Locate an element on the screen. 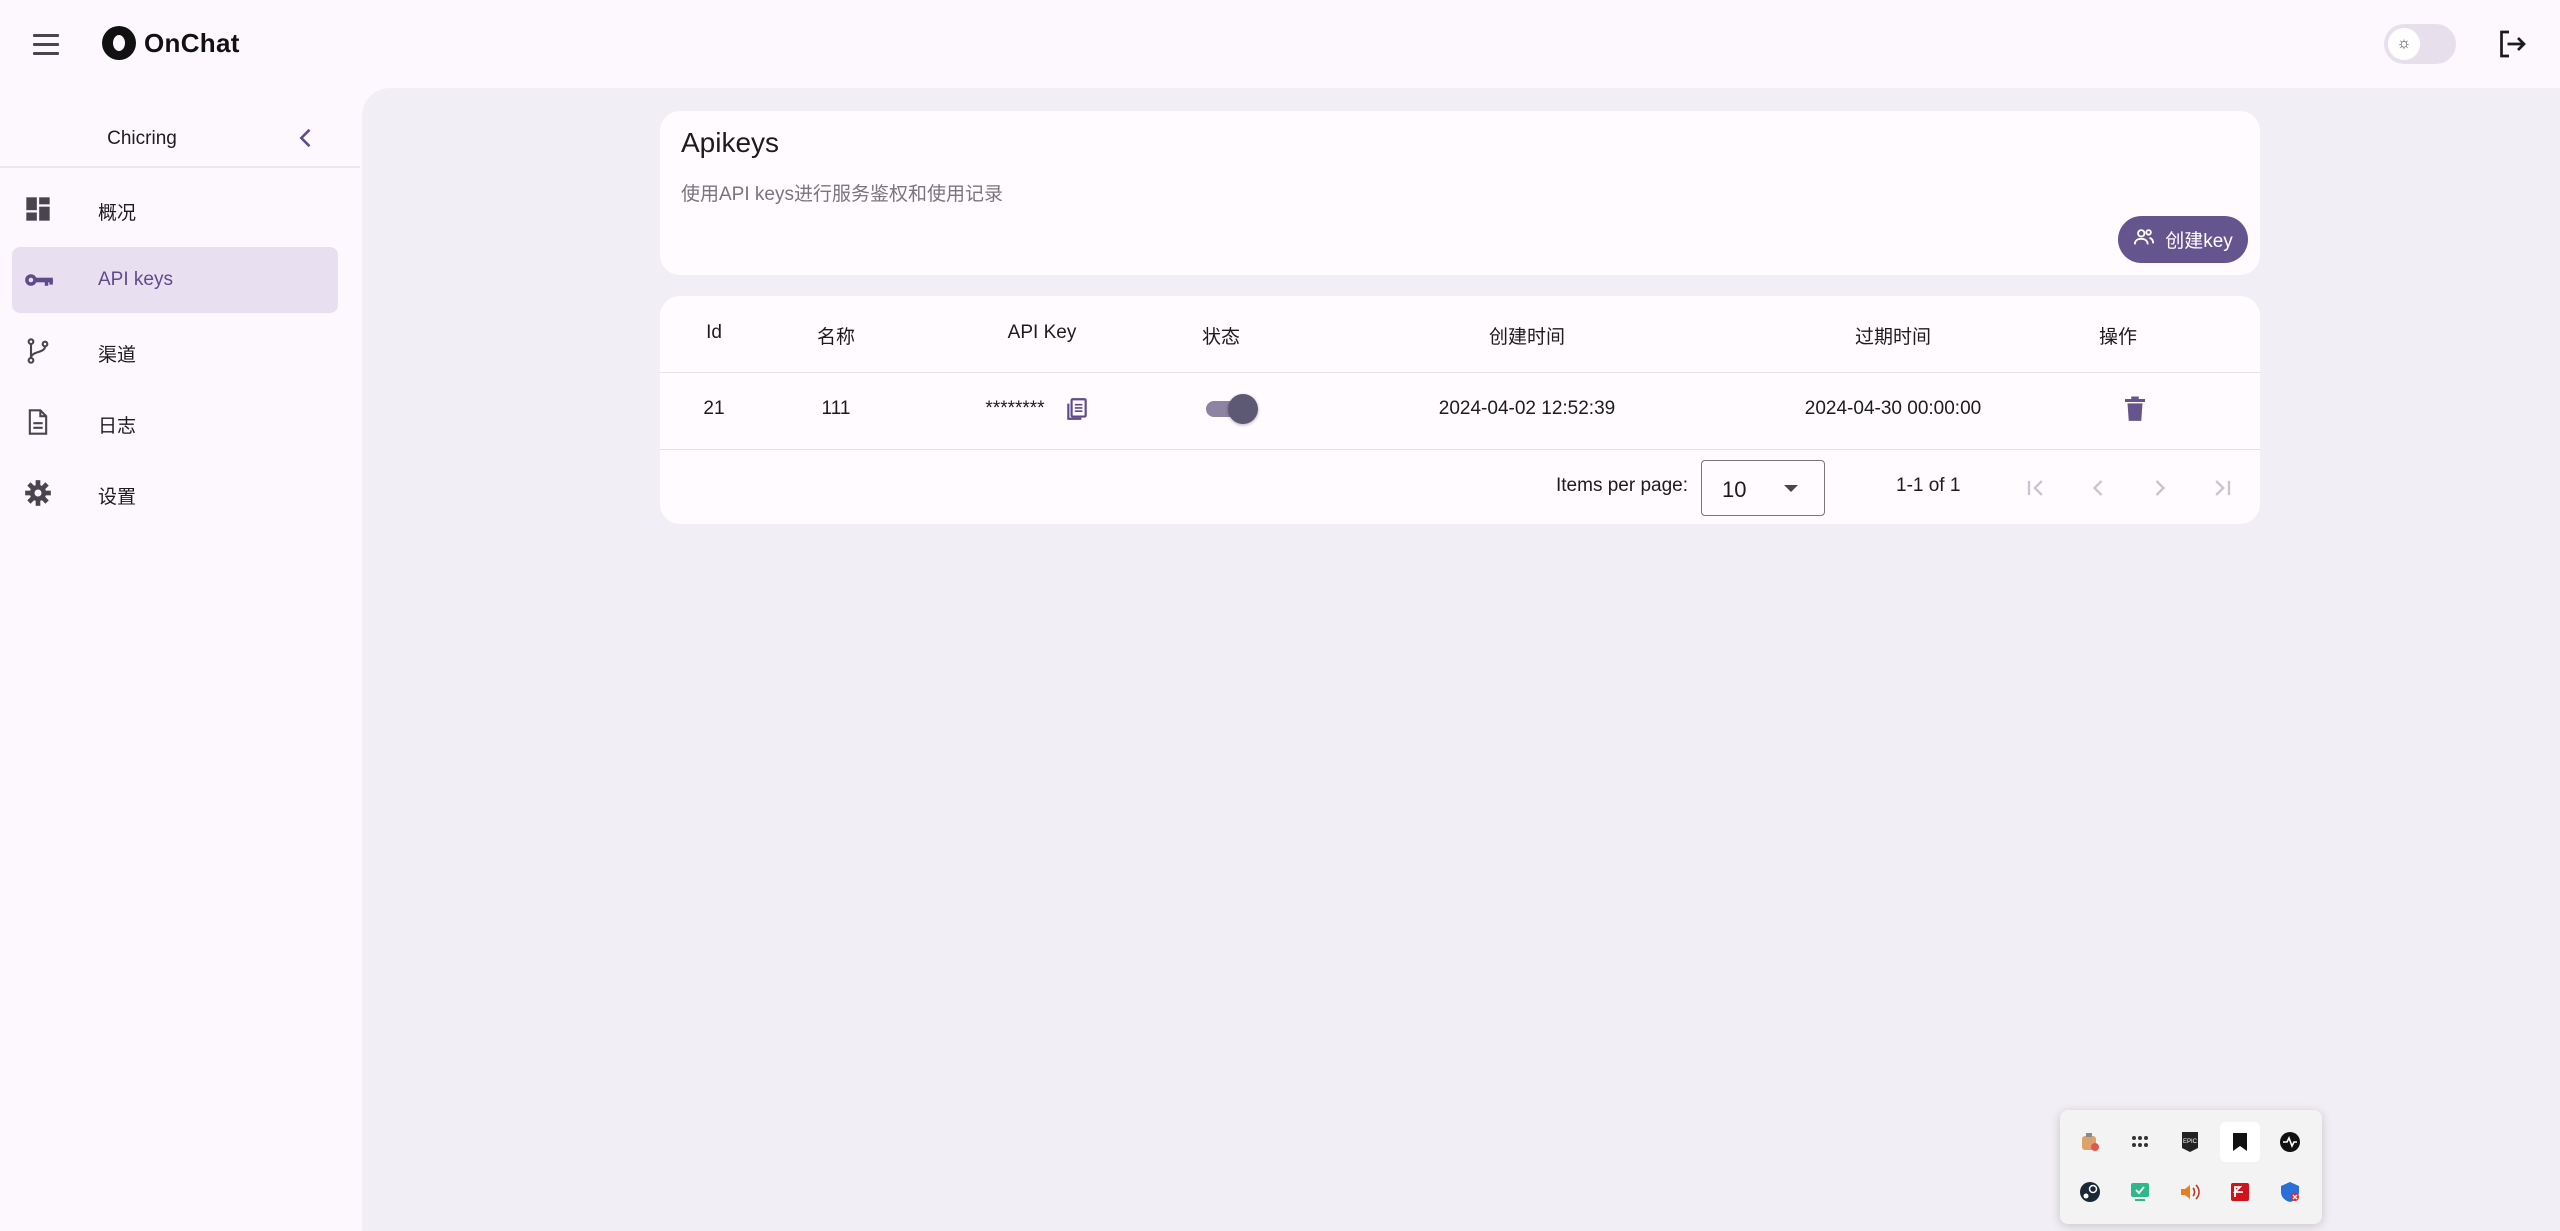 This screenshot has height=1231, width=2560. items-per-page-select: 10 is located at coordinates (1763, 488).